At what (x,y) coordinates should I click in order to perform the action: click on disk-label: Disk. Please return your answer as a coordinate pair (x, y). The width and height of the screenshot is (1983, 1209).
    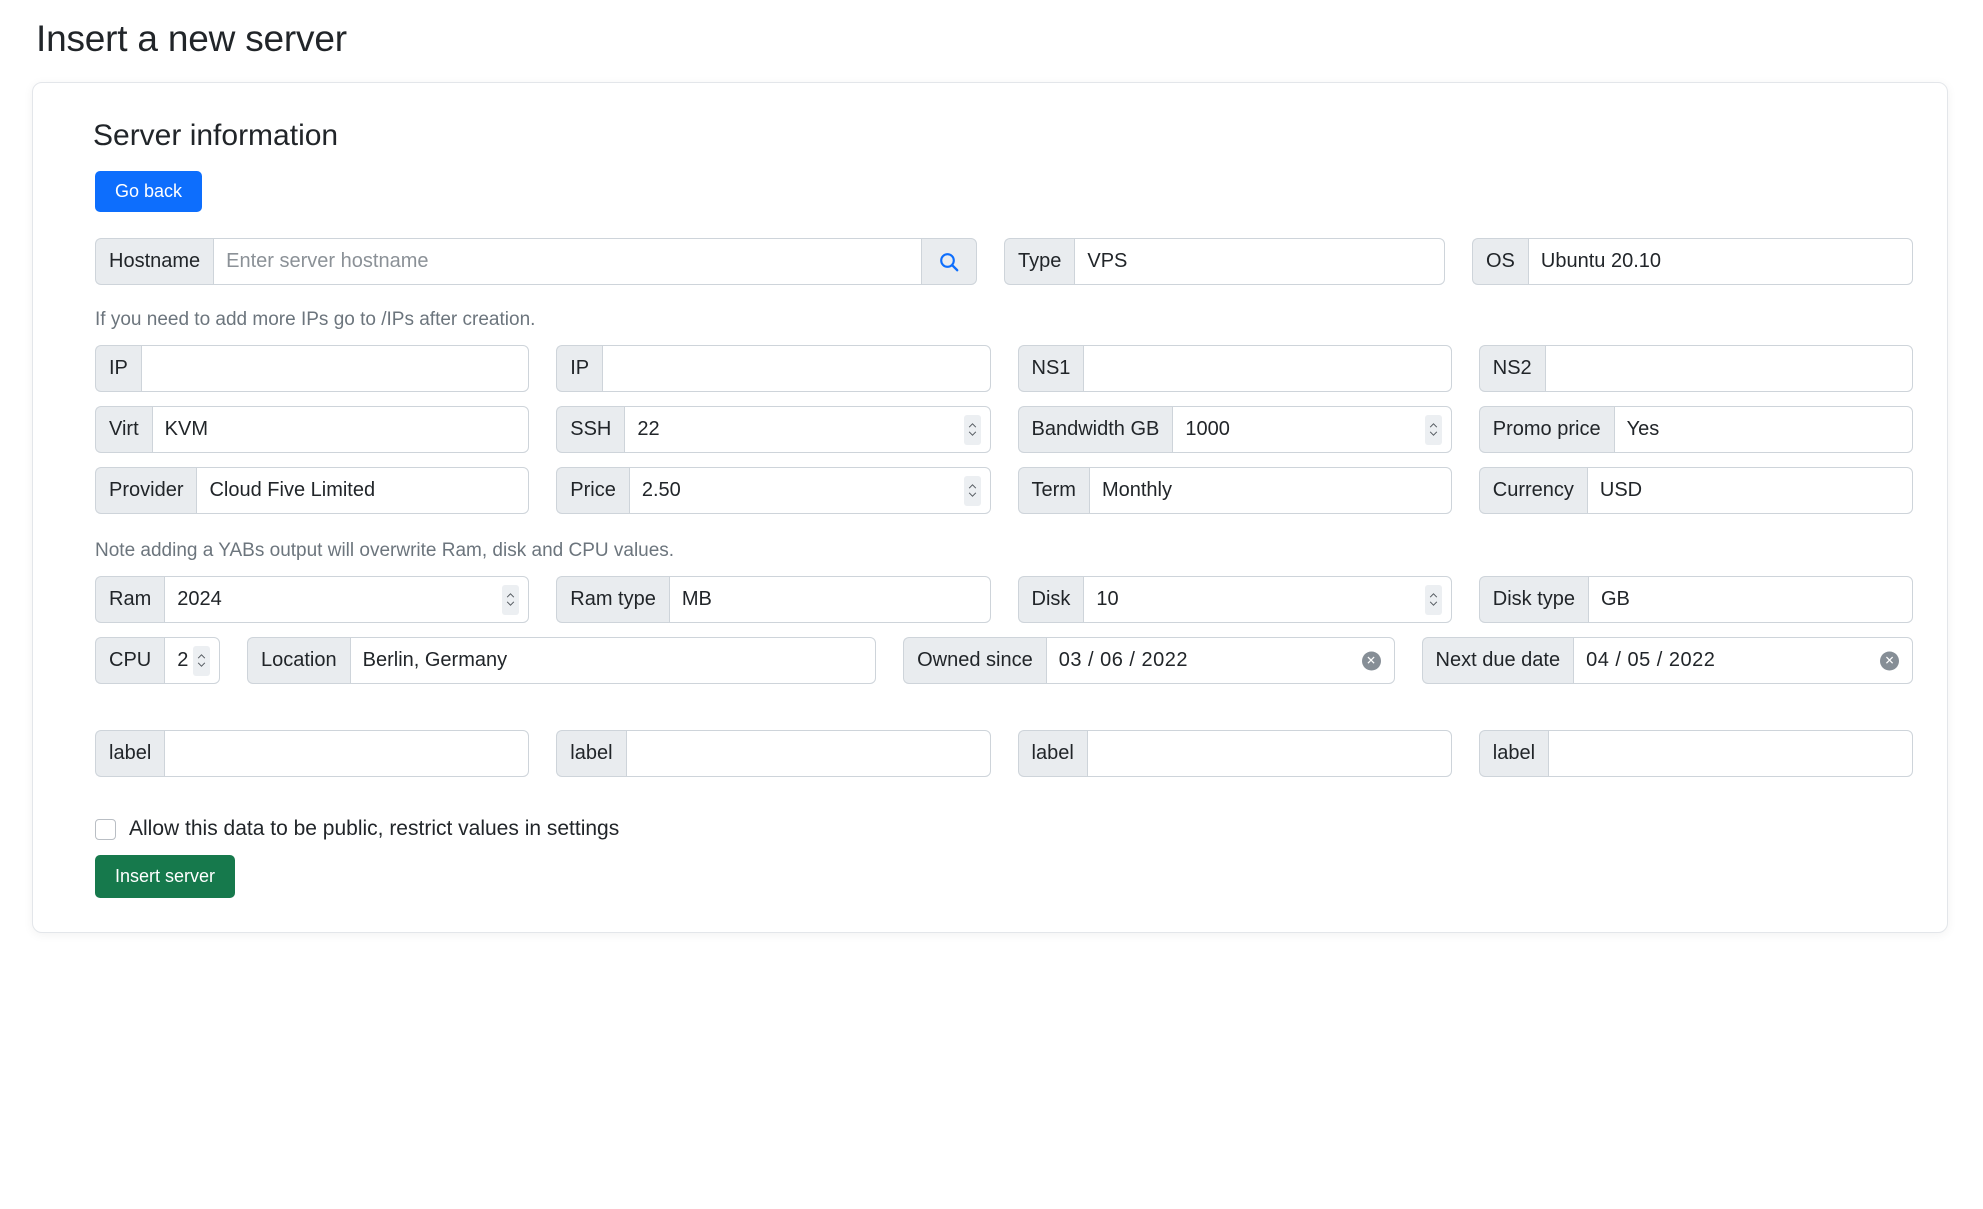
    Looking at the image, I should click on (1050, 599).